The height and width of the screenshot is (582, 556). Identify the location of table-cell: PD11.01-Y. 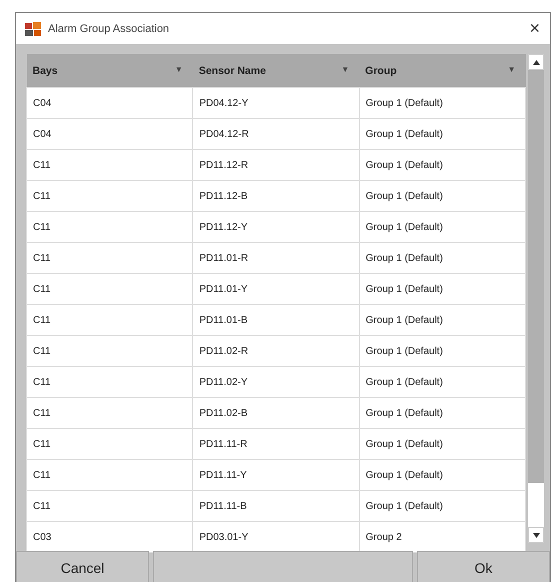
(276, 289).